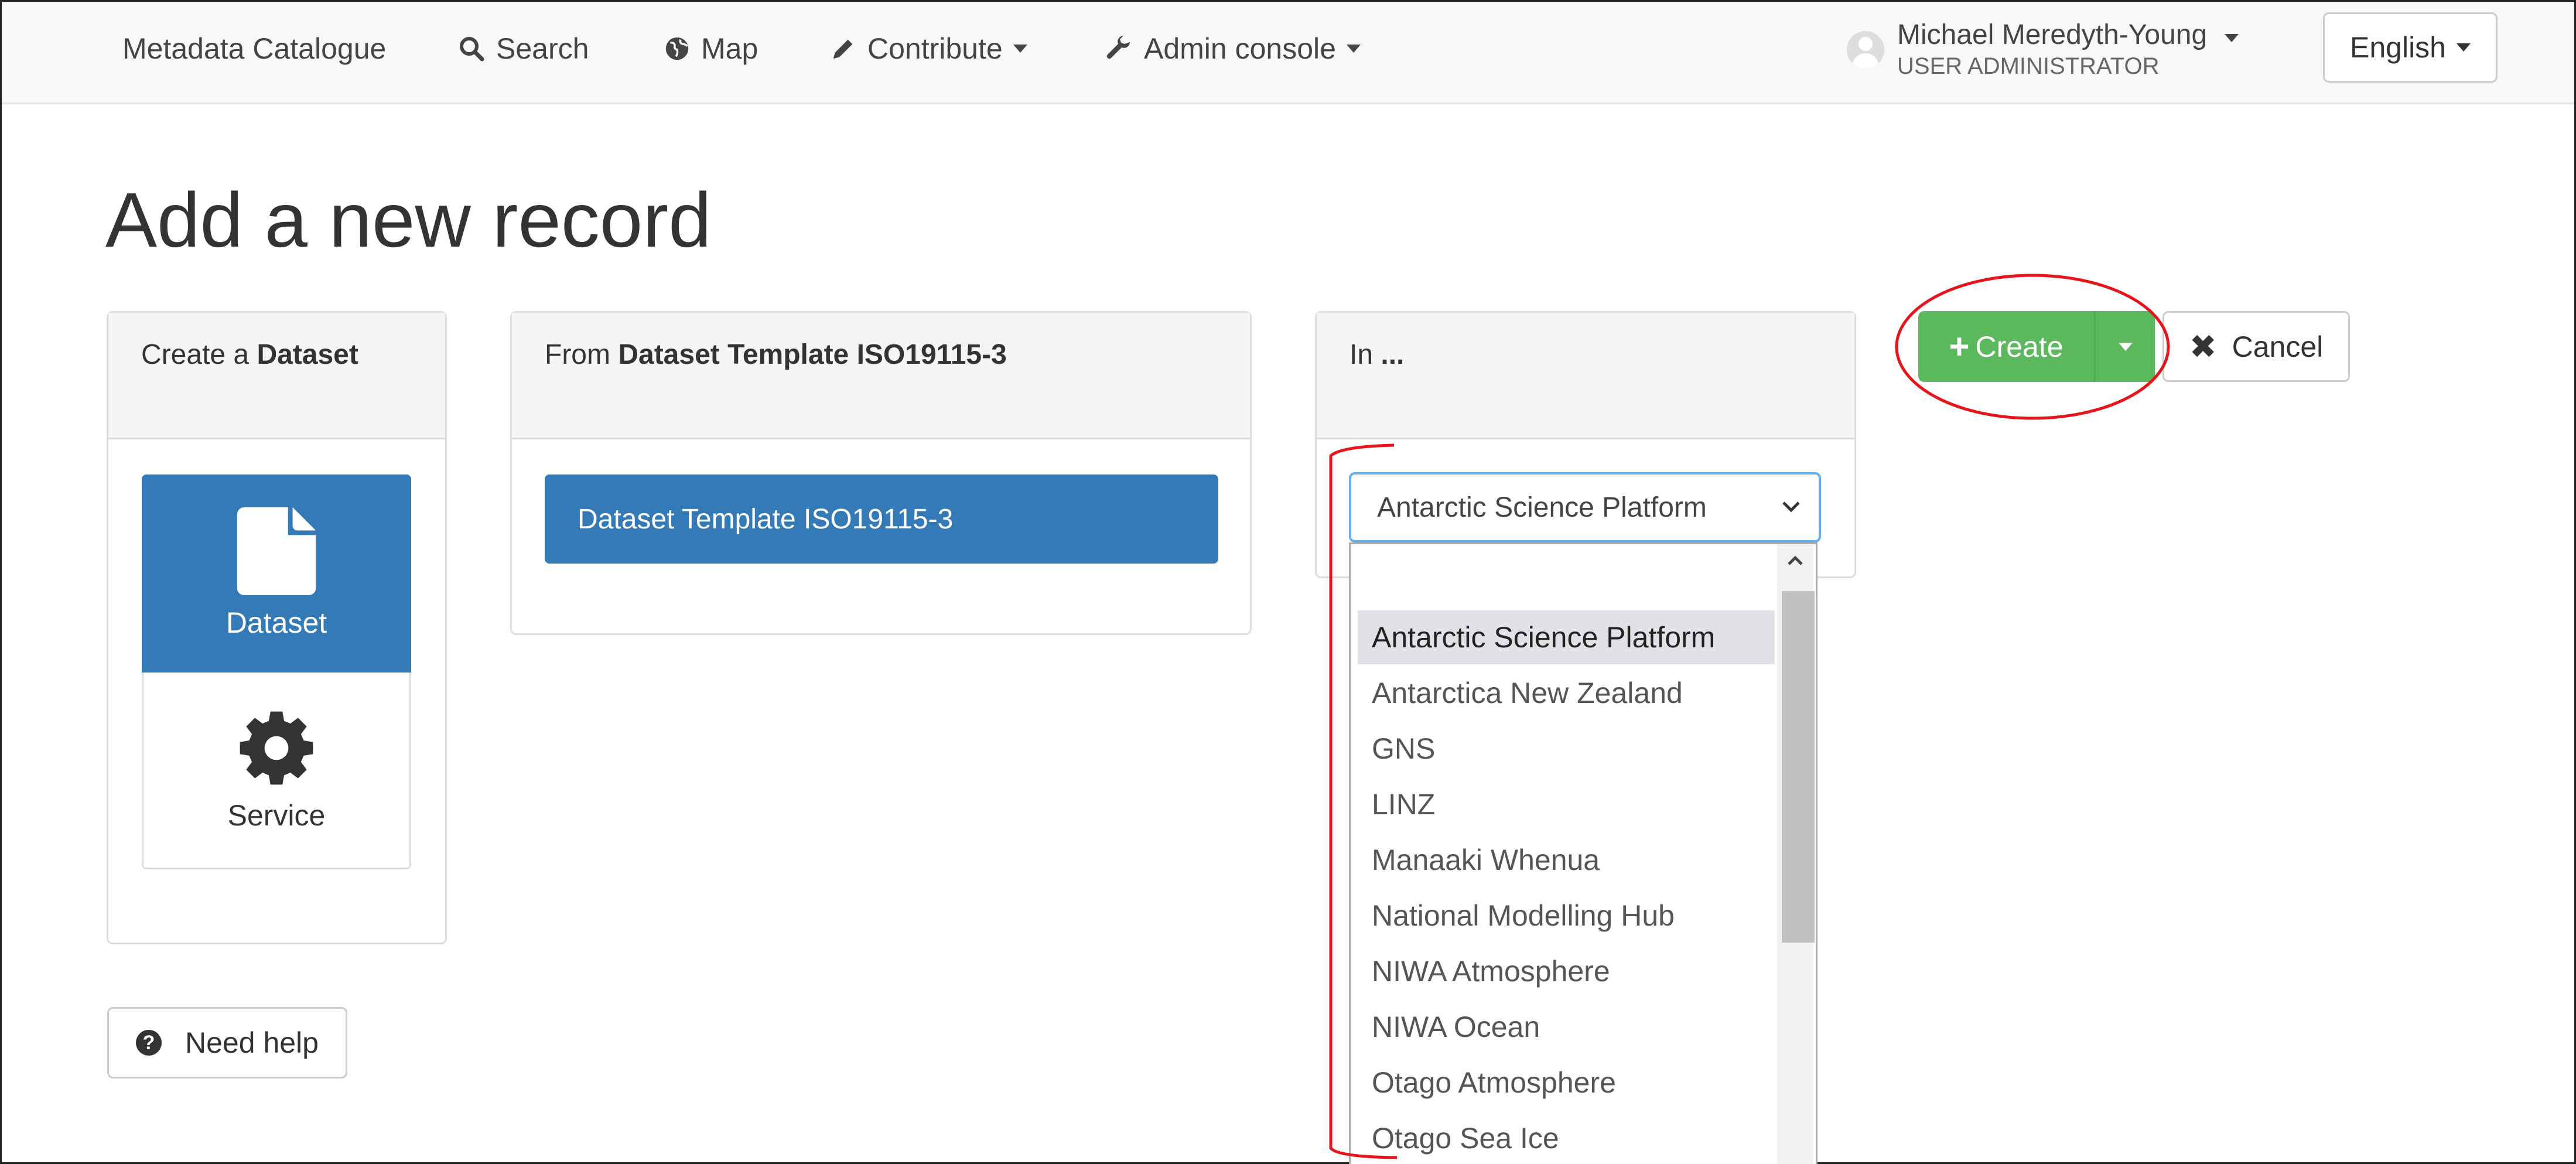 This screenshot has width=2576, height=1164. Describe the element at coordinates (1233, 48) in the screenshot. I see `nav-admin-console: Admin console` at that location.